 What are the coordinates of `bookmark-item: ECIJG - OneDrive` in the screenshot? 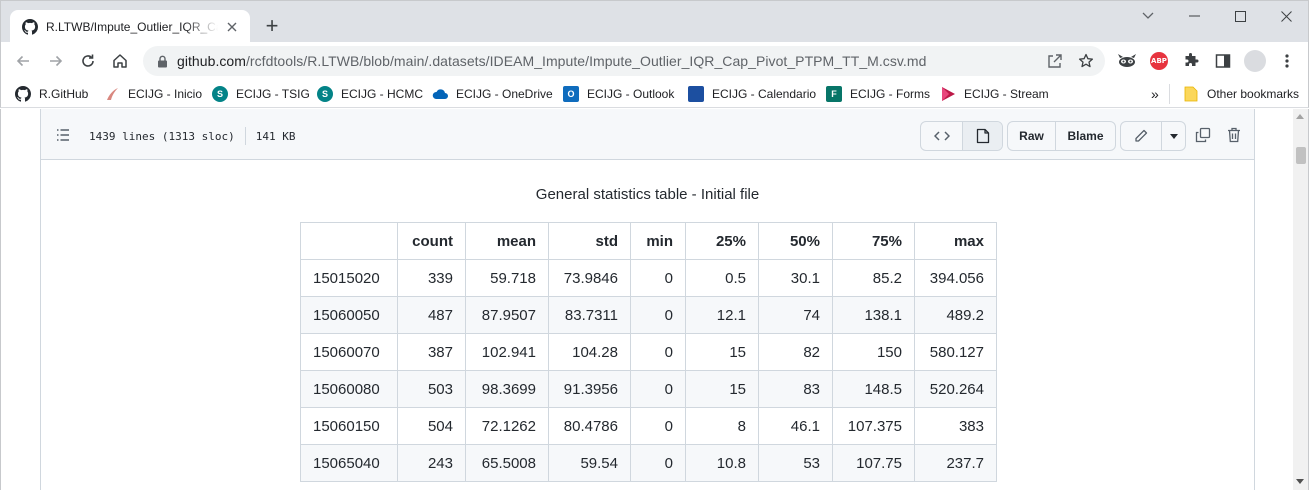 It's located at (492, 94).